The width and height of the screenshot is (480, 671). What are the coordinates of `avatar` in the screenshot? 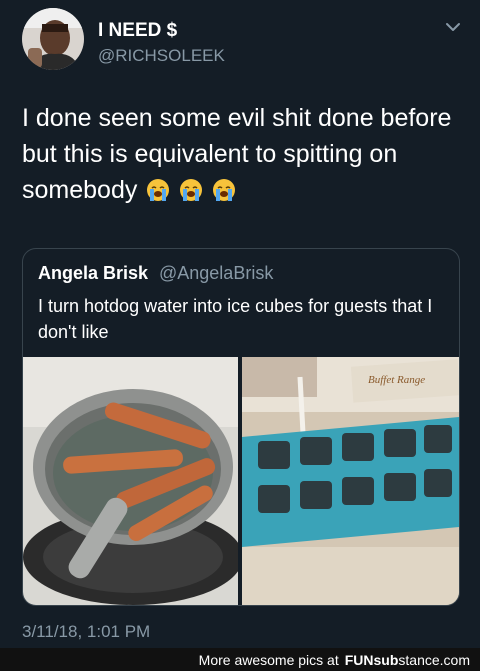 It's located at (53, 39).